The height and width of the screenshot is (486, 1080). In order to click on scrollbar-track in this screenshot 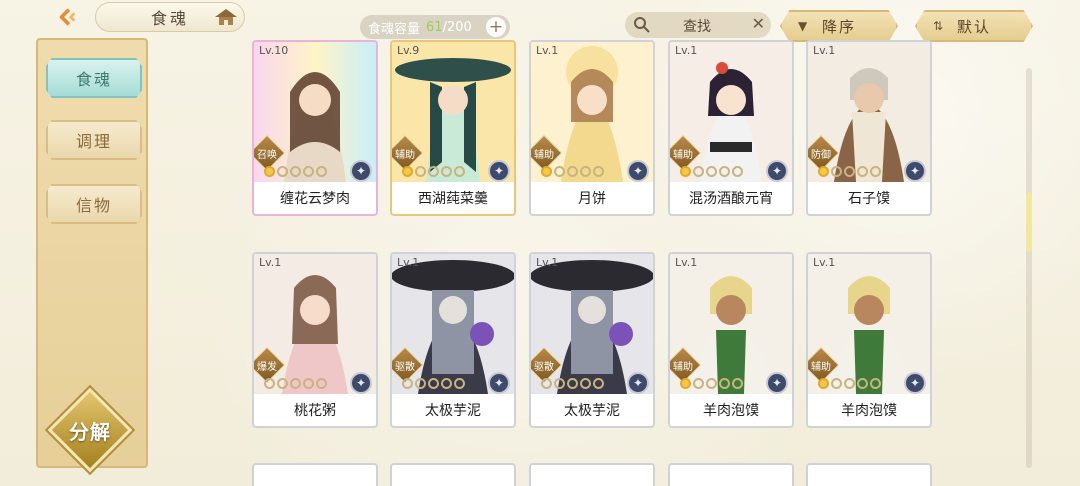, I will do `click(1029, 268)`.